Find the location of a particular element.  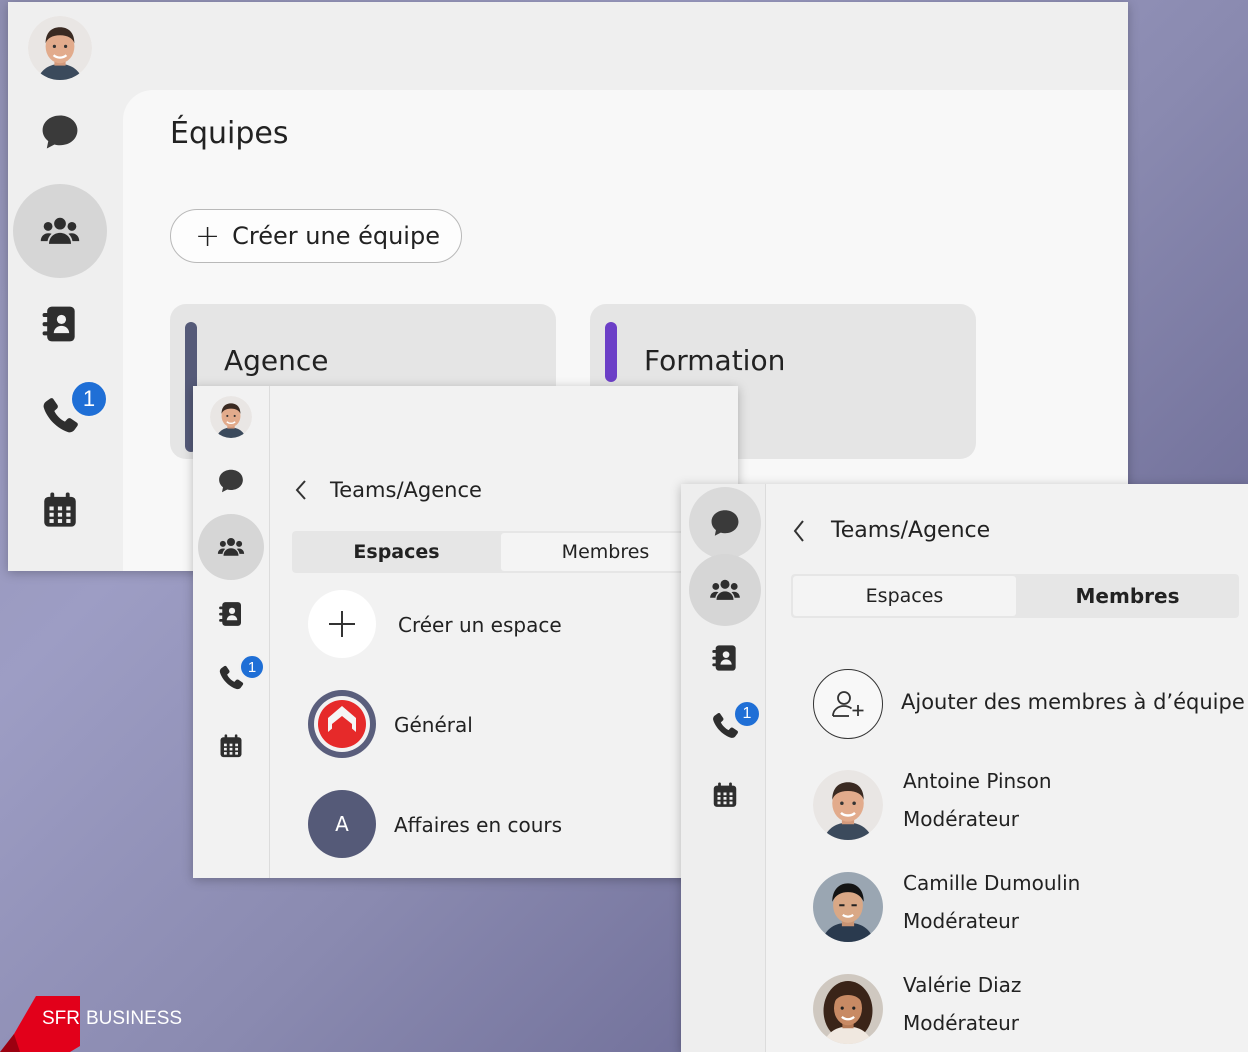

create-space-button is located at coordinates (342, 624).